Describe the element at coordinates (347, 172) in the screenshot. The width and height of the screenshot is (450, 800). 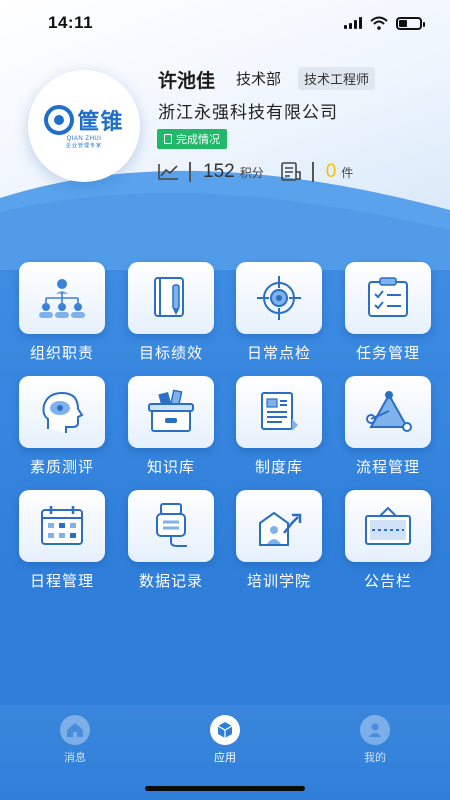
I see `items-unit: 件` at that location.